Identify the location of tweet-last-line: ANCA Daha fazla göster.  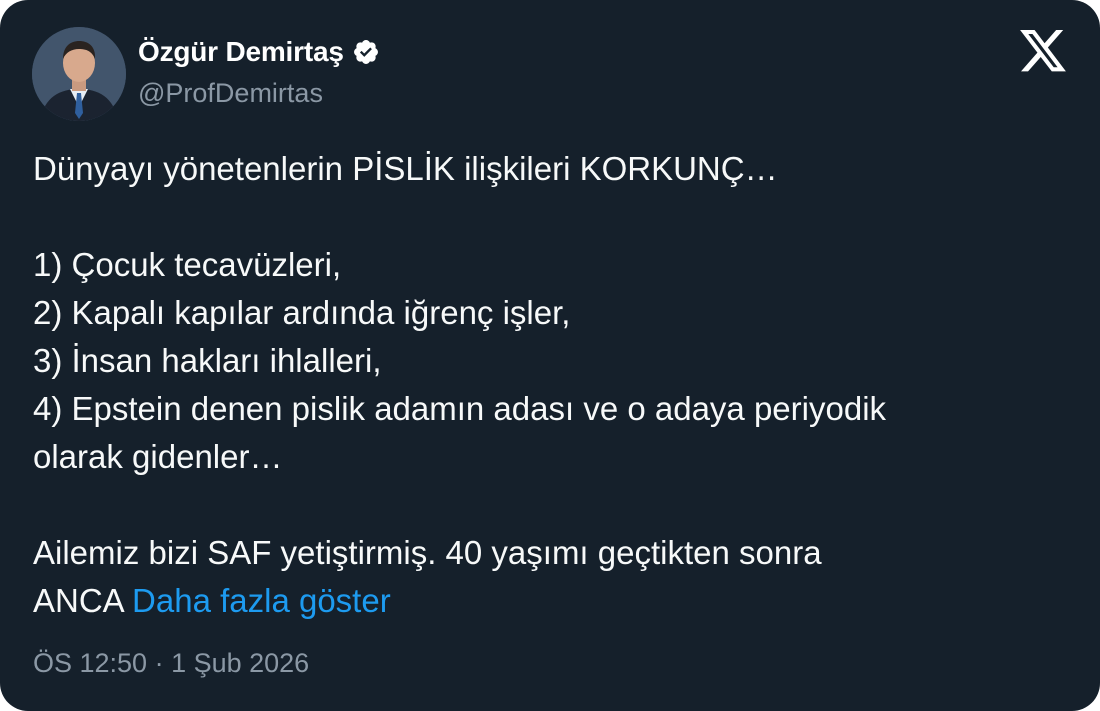
(553, 601).